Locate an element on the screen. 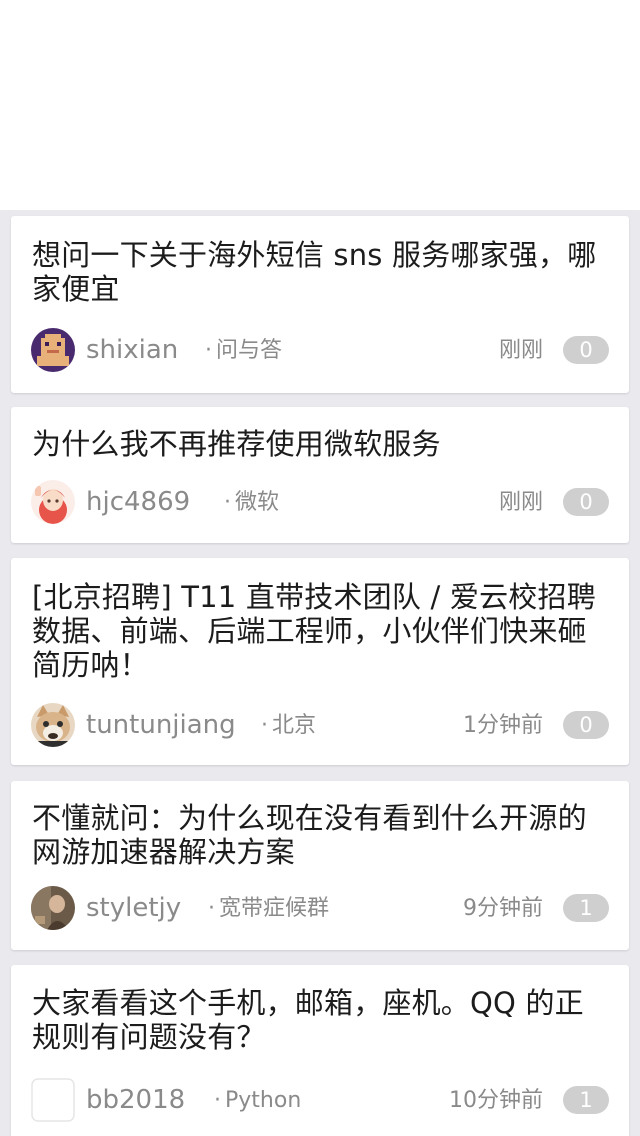 Image resolution: width=640 pixels, height=1136 pixels. topic-meta: bb2018 · Python 10分钟前 1 is located at coordinates (320, 1101).